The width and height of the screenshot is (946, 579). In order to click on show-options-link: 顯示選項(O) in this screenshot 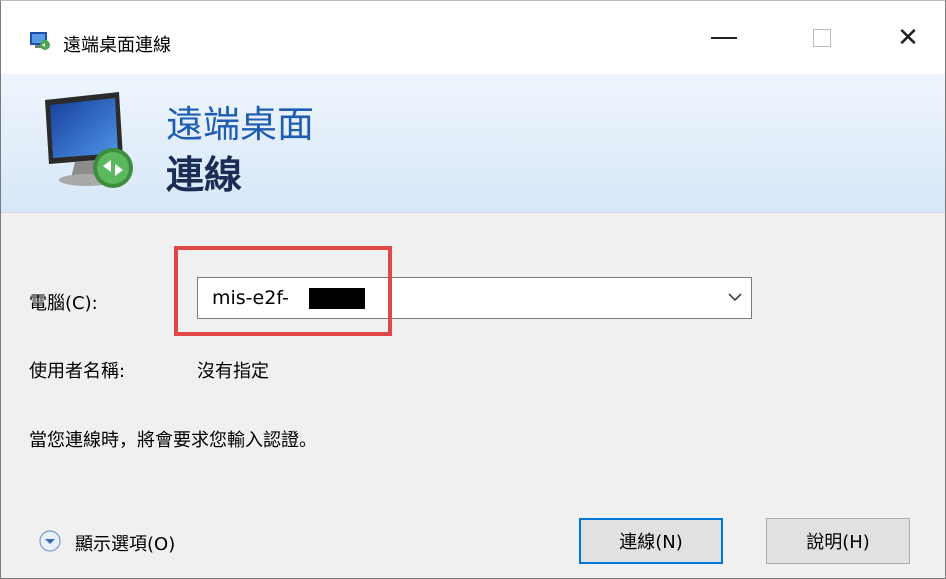, I will do `click(125, 543)`.